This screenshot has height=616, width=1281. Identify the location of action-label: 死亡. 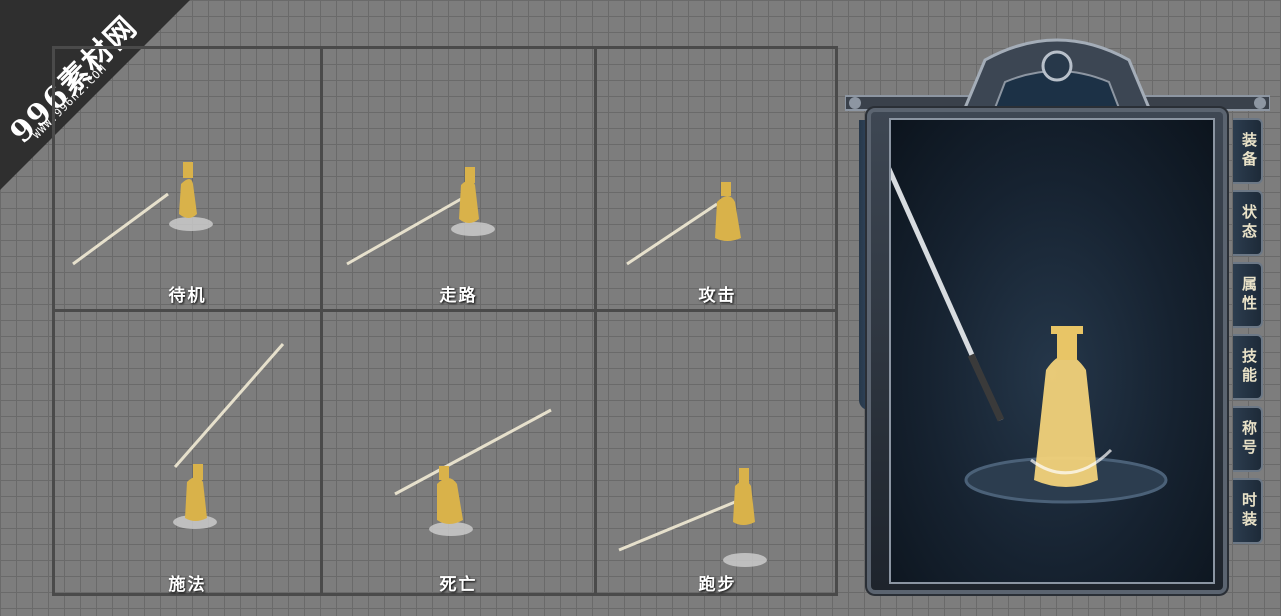
(458, 585).